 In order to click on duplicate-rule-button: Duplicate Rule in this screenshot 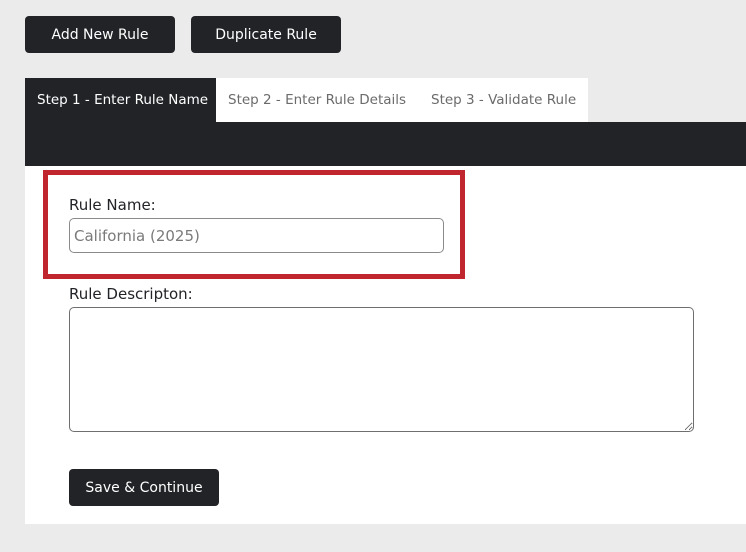, I will do `click(266, 34)`.